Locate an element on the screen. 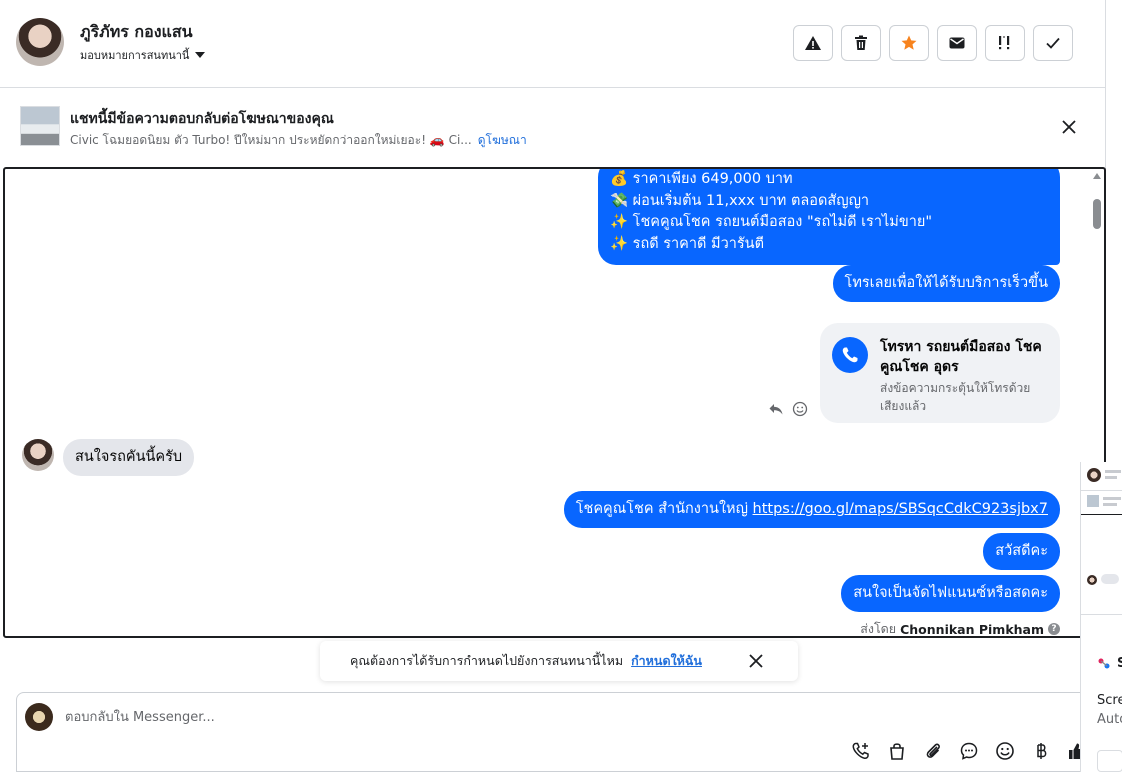 Image resolution: width=1122 pixels, height=772 pixels. ad-thumbnail is located at coordinates (40, 126).